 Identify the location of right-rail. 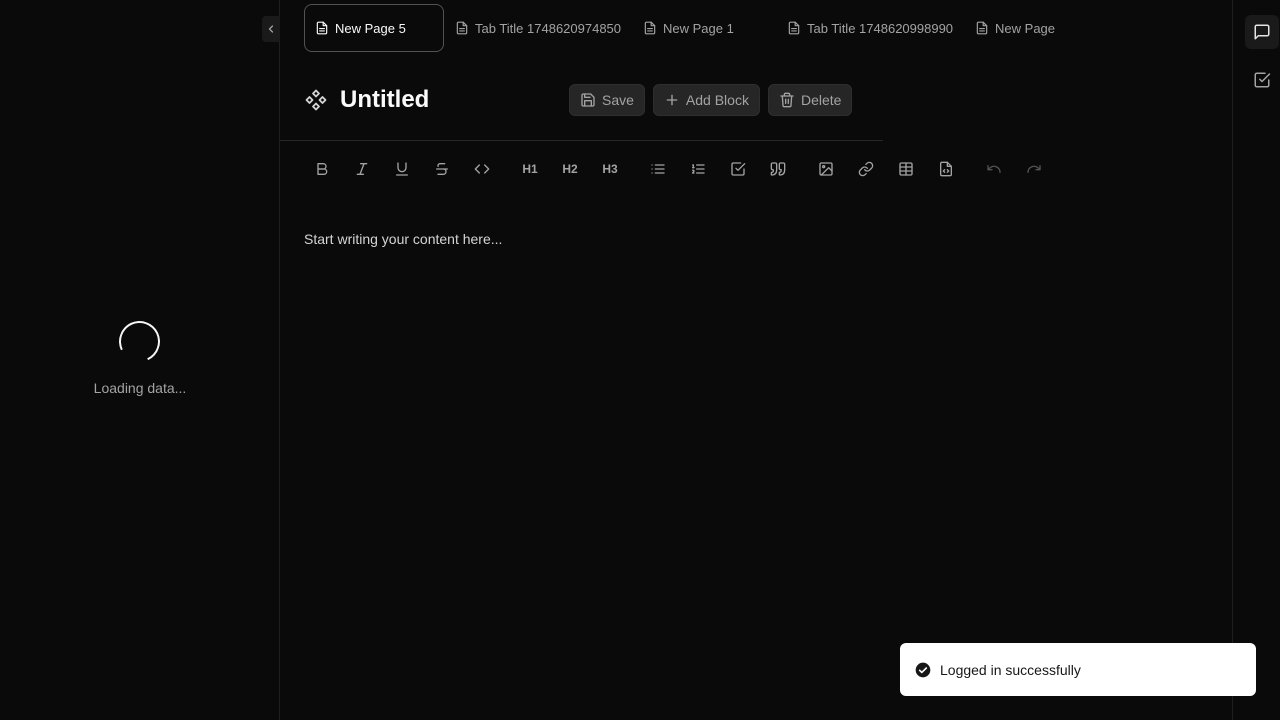
(1256, 360).